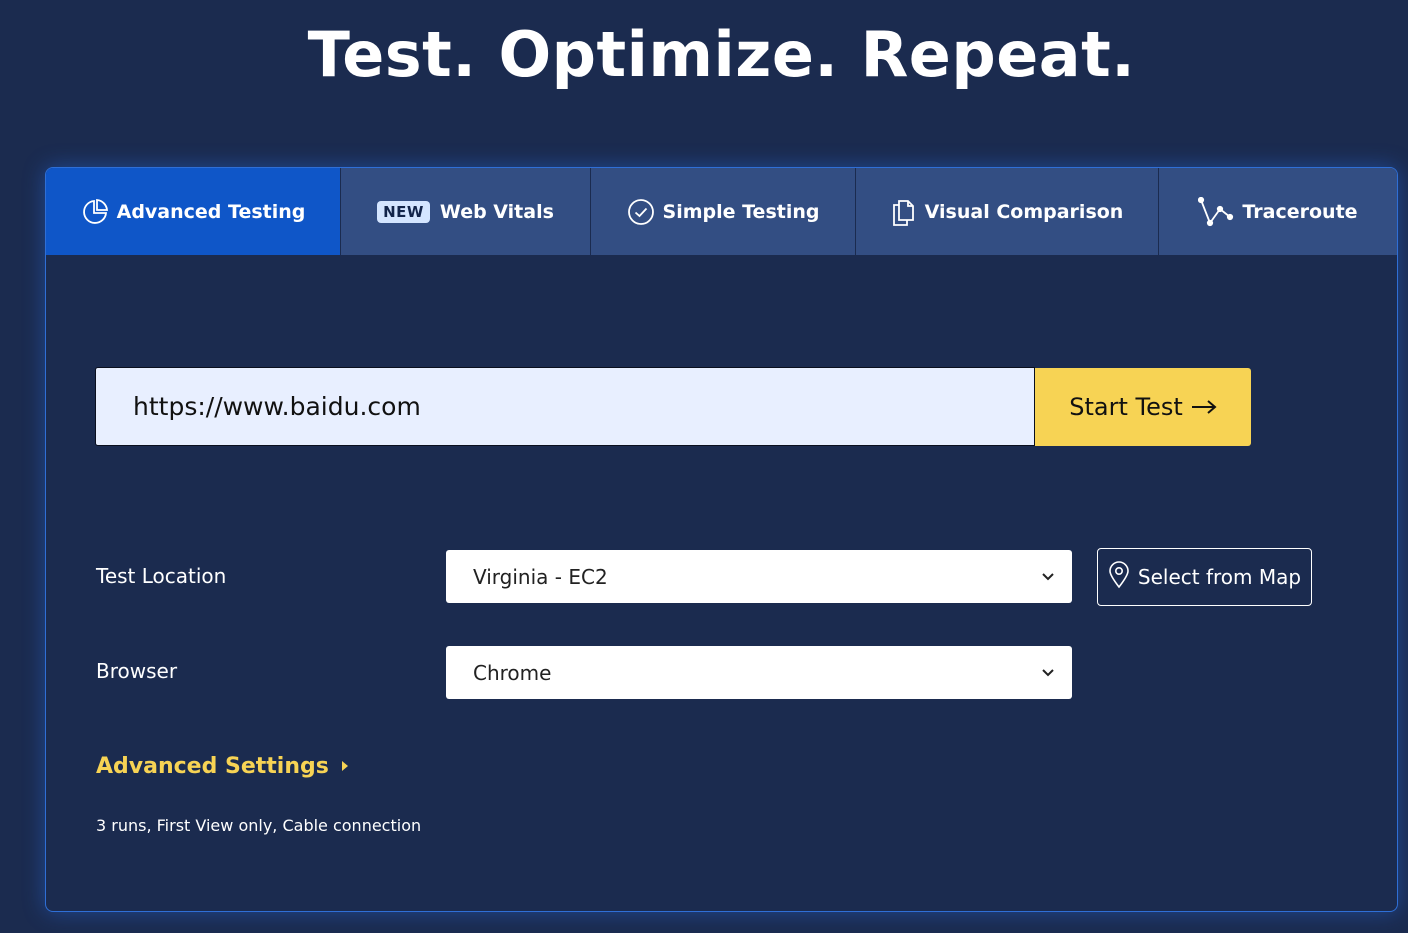  Describe the element at coordinates (1300, 211) in the screenshot. I see `tab-label: Traceroute` at that location.